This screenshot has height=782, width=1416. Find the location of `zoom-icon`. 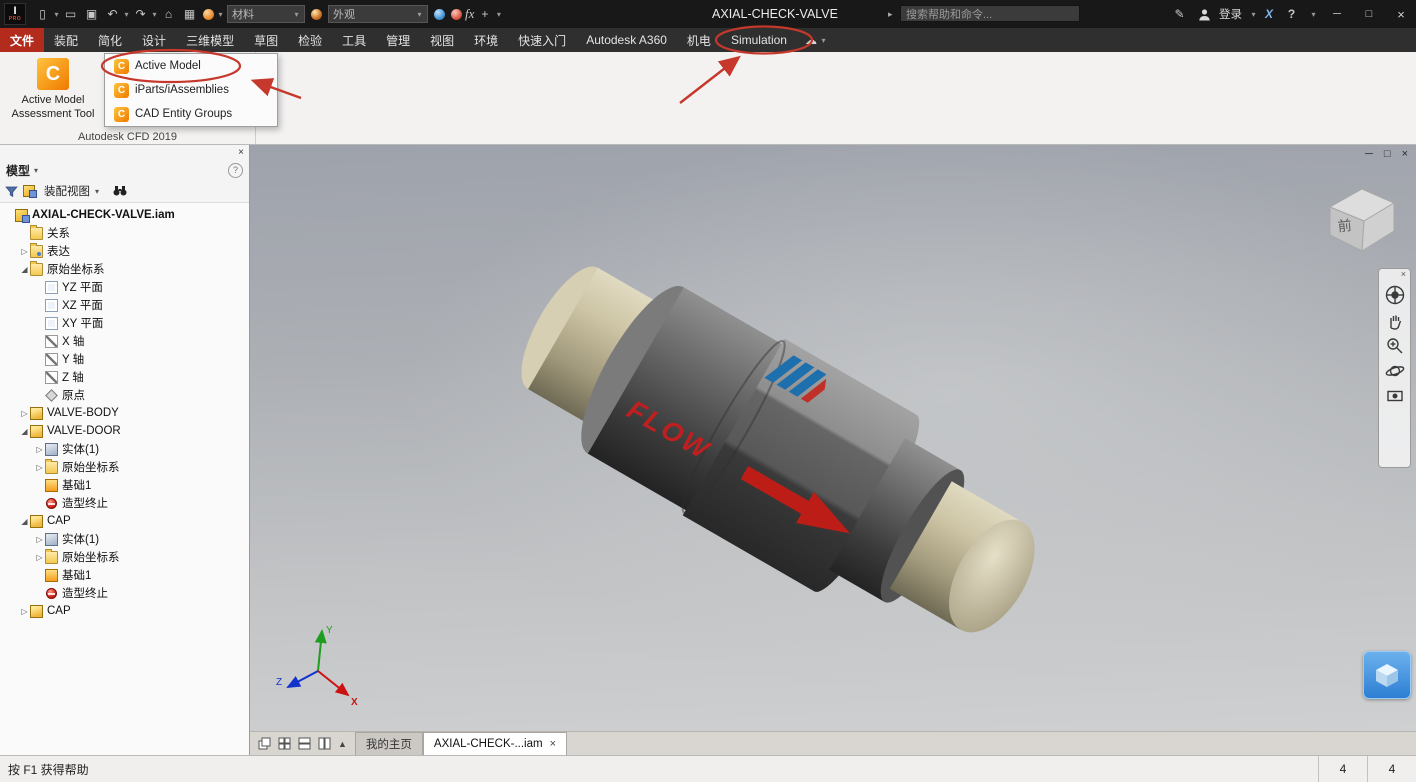

zoom-icon is located at coordinates (1395, 346).